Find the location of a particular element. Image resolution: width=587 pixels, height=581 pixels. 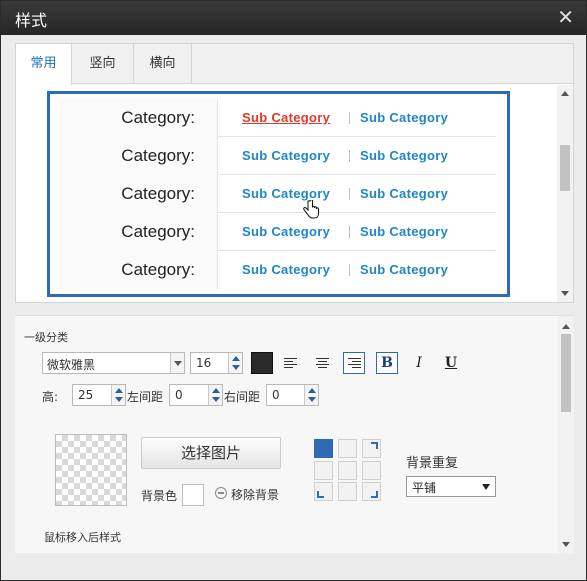

background-repeat-select: 平铺 is located at coordinates (451, 486).